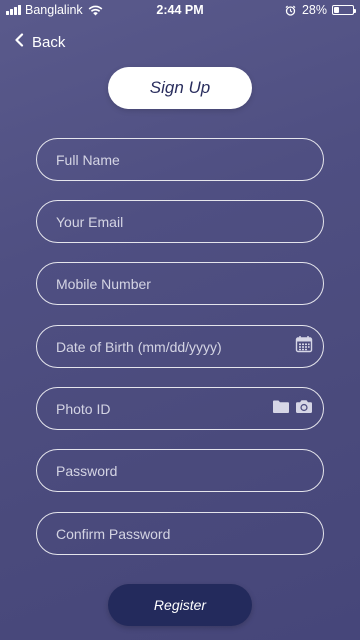  Describe the element at coordinates (180, 10) in the screenshot. I see `status-bar: Banglalink 2:44 PM 28%` at that location.